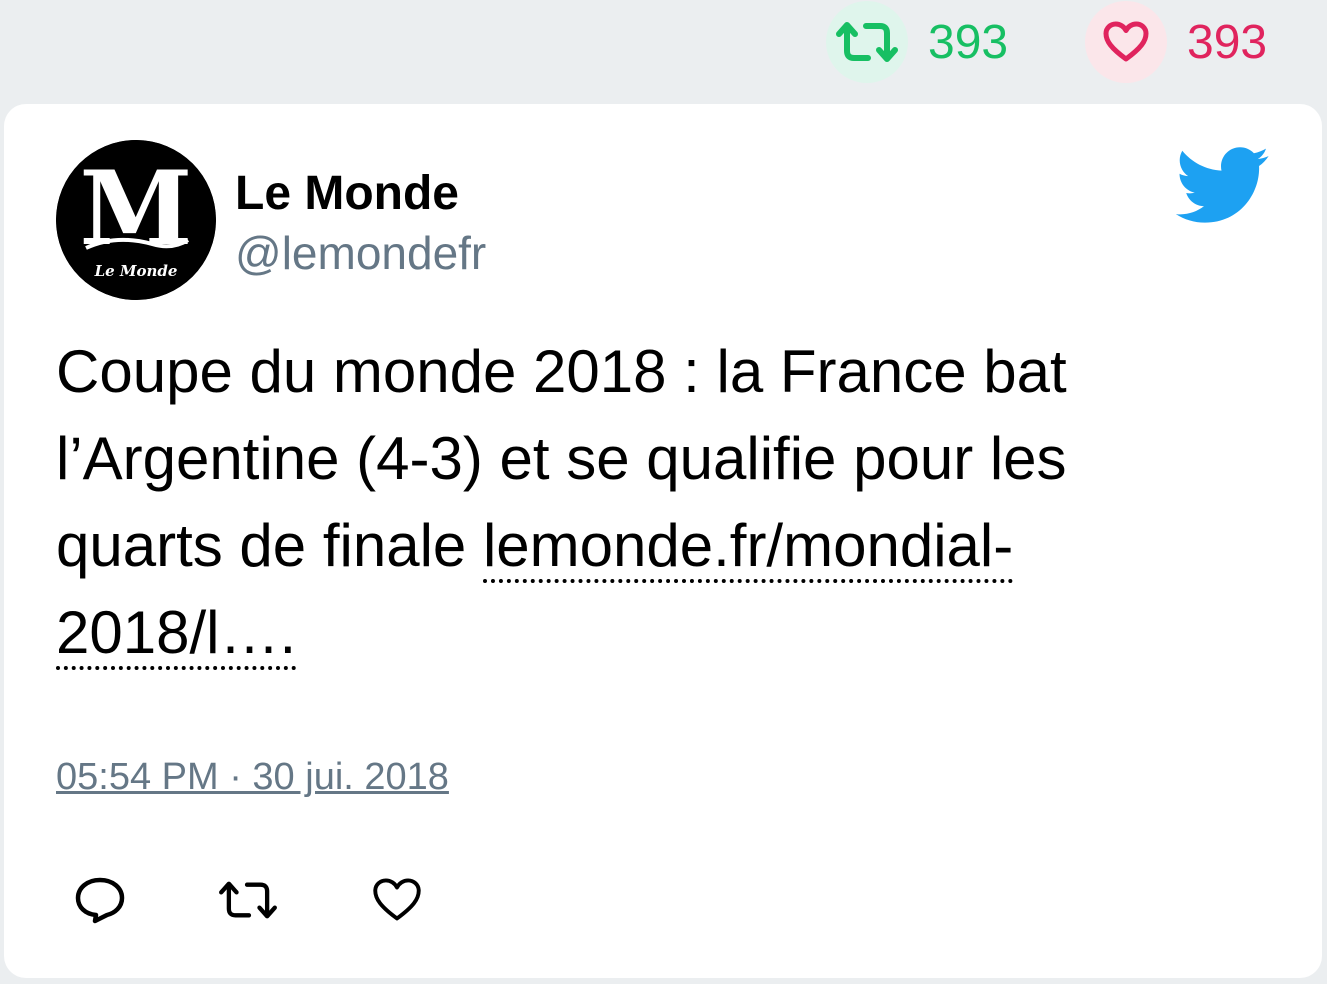 The width and height of the screenshot is (1327, 984). Describe the element at coordinates (1176, 42) in the screenshot. I see `like-stat: 393` at that location.